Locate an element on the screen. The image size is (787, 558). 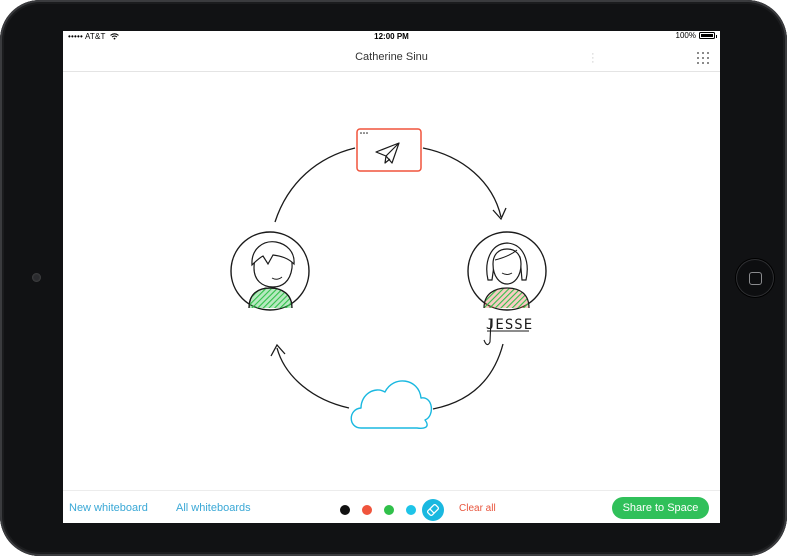
signature: JESSE is located at coordinates (507, 331).